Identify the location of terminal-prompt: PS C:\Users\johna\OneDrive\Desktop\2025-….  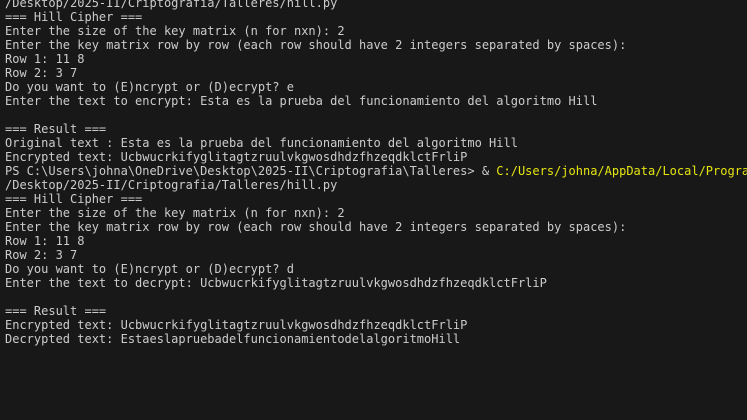
(240, 171).